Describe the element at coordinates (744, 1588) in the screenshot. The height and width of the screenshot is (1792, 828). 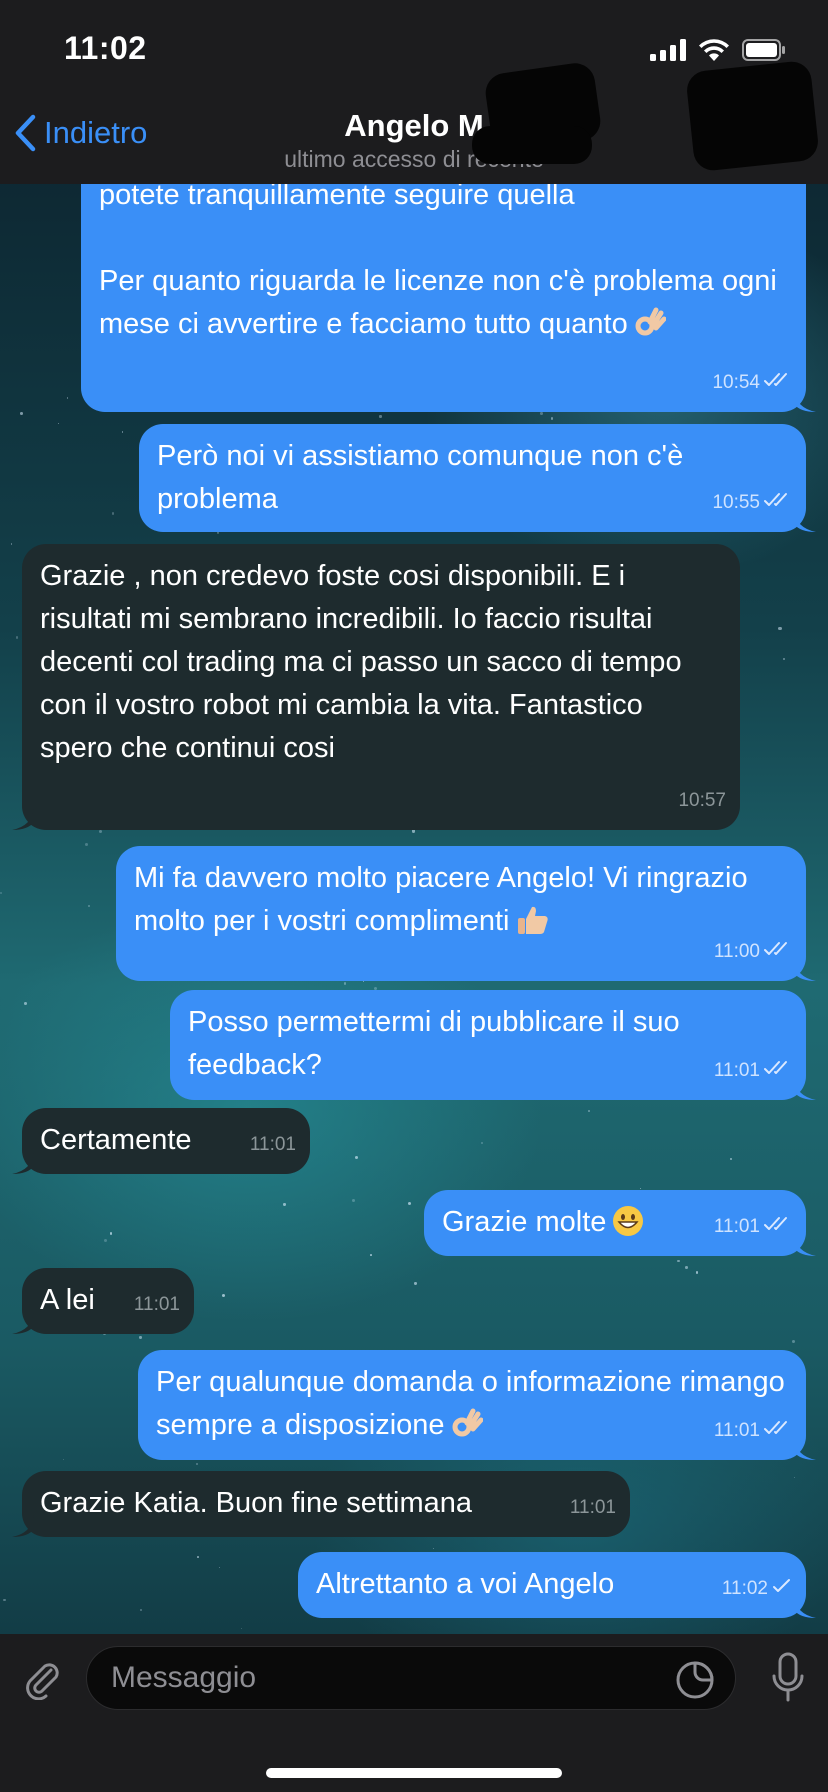
I see `message-time: 11:02` at that location.